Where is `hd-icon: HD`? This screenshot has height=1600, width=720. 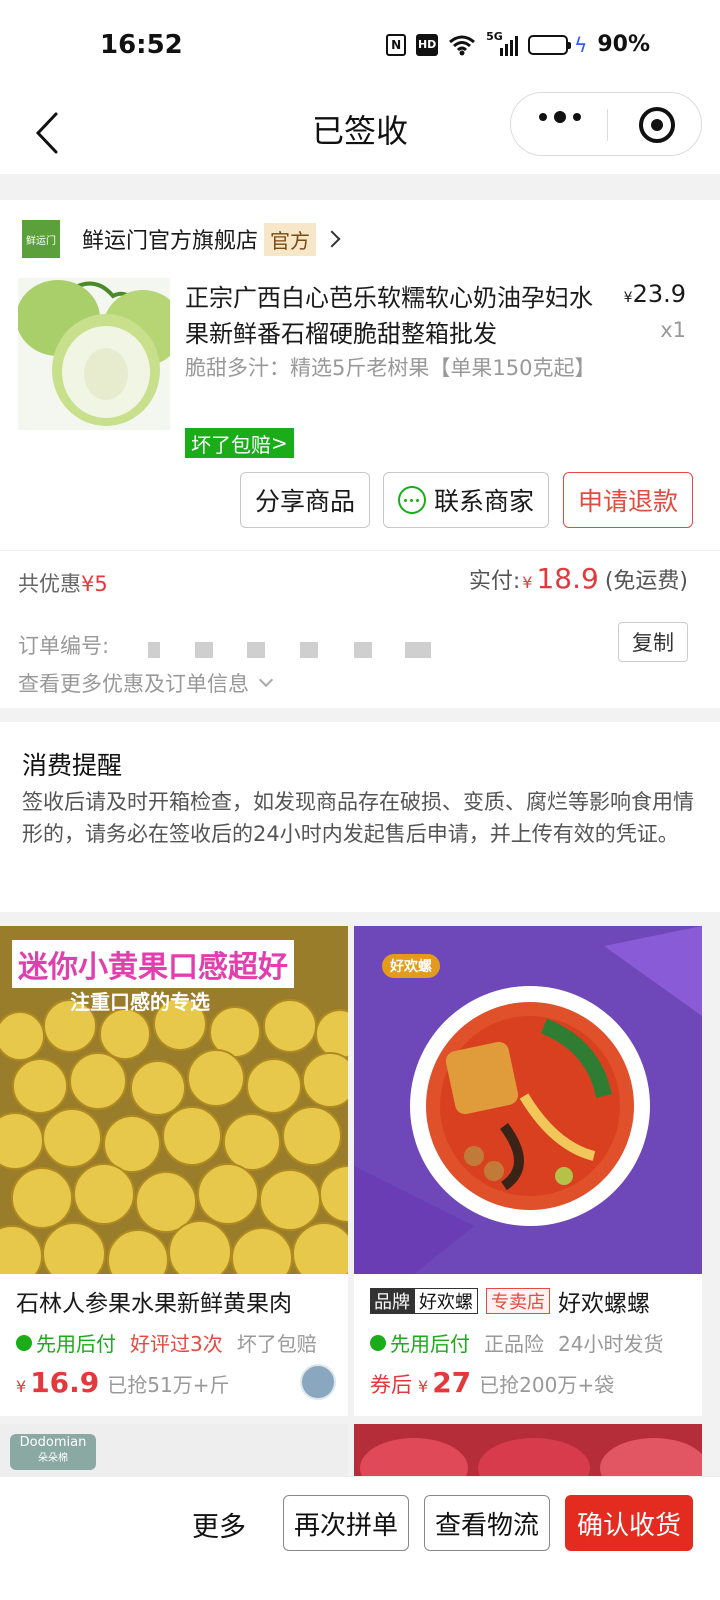
hd-icon: HD is located at coordinates (427, 44).